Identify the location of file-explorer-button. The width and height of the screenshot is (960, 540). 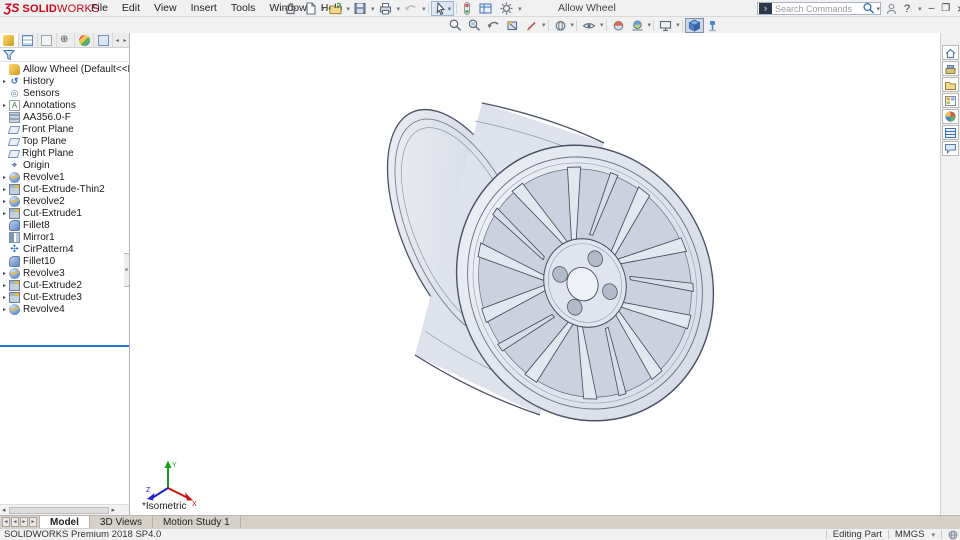
(950, 84).